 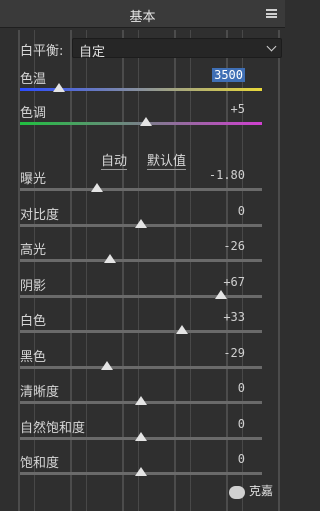 I want to click on slider-value: +67, so click(x=234, y=282).